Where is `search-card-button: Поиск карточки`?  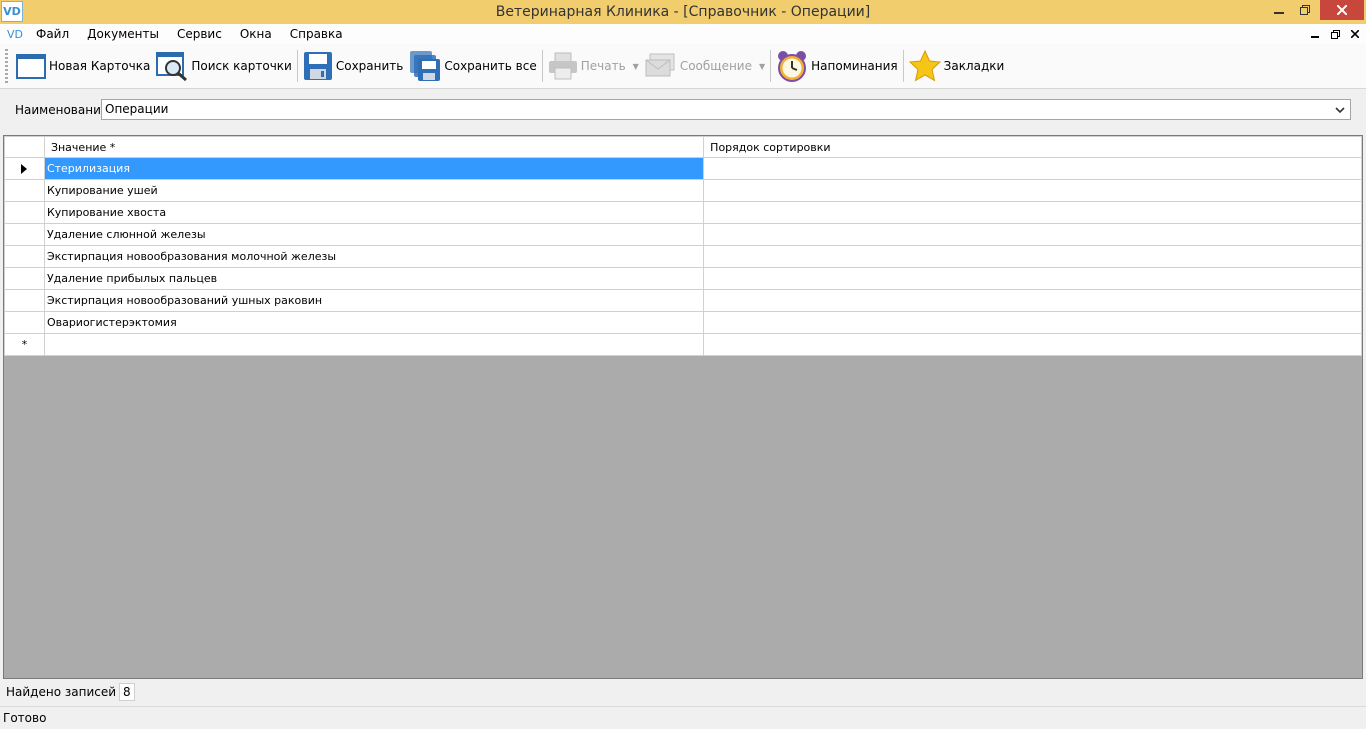 search-card-button: Поиск карточки is located at coordinates (224, 66).